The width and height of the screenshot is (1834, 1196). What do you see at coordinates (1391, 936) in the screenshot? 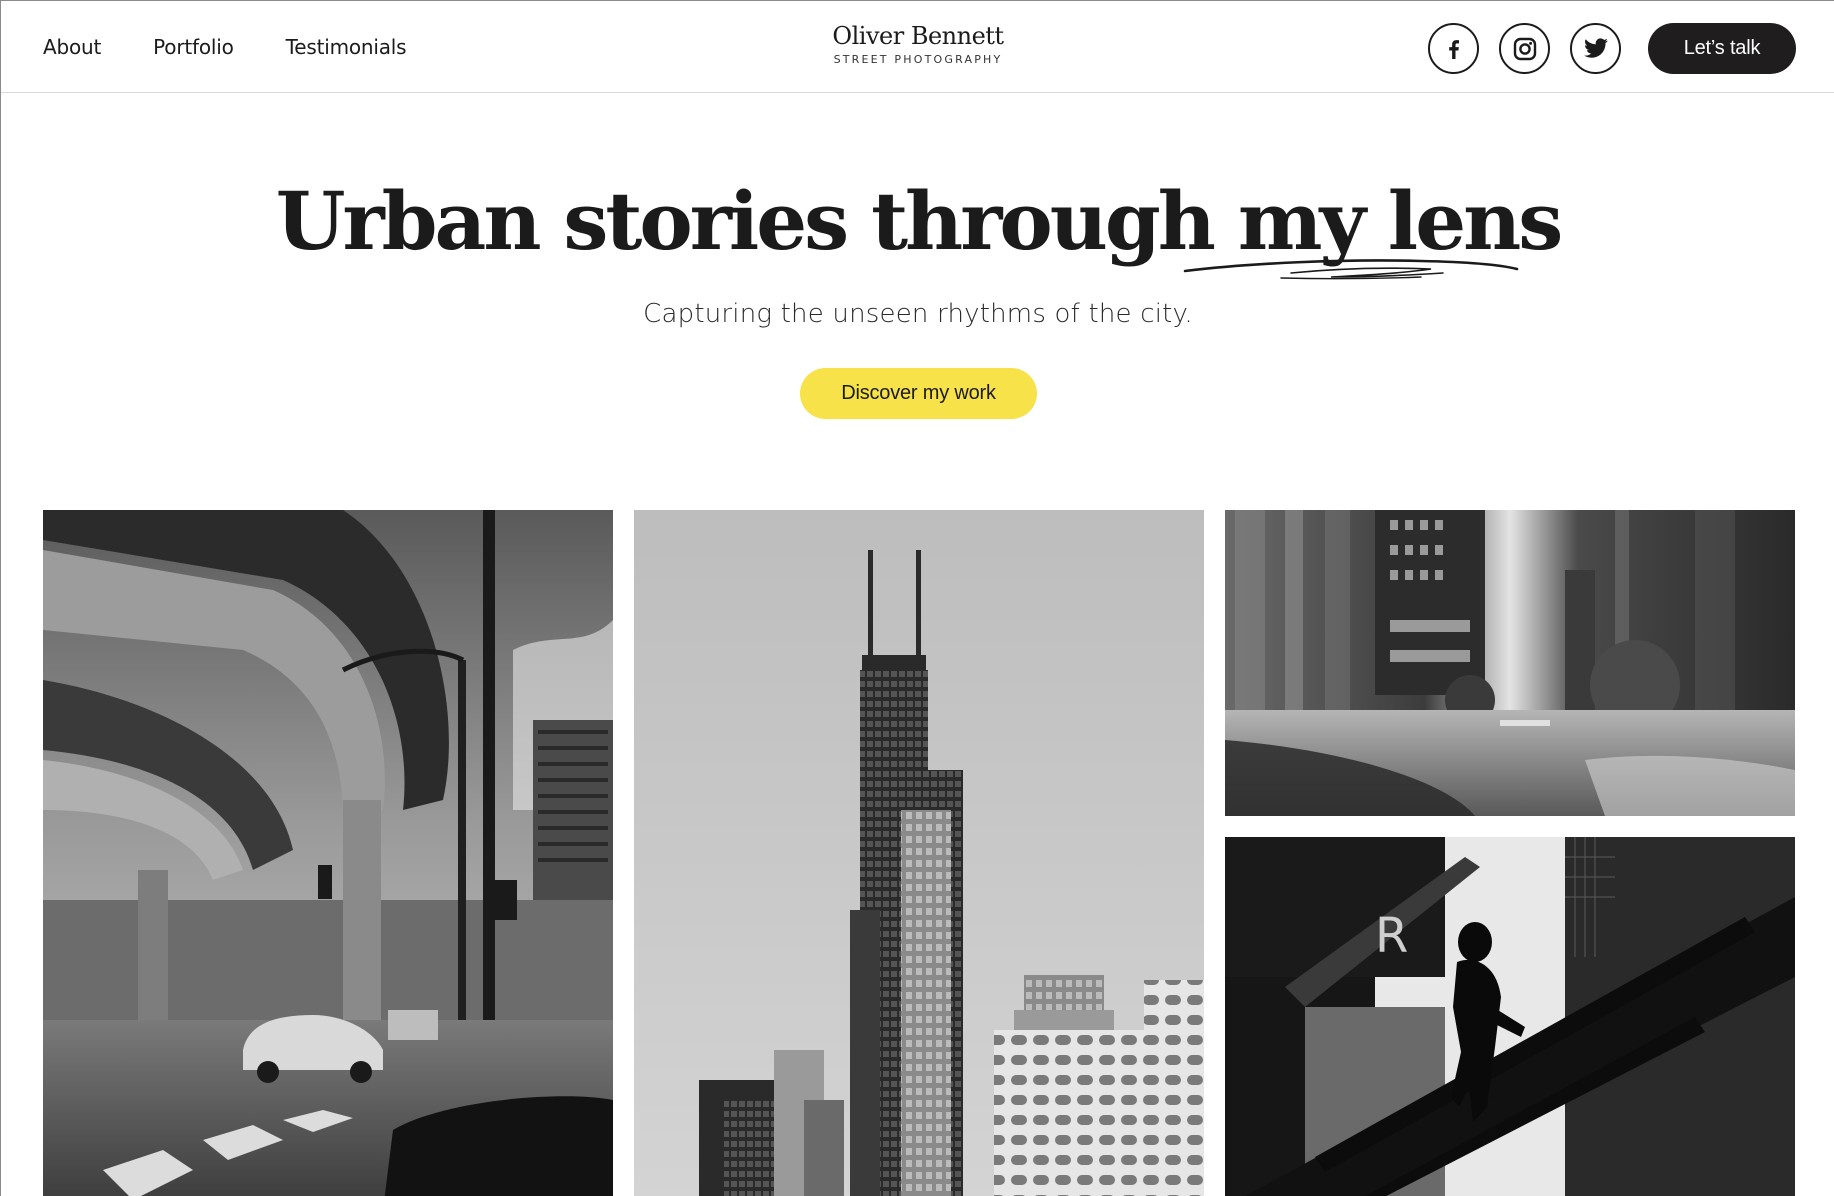
I see `svg-text: R` at bounding box center [1391, 936].